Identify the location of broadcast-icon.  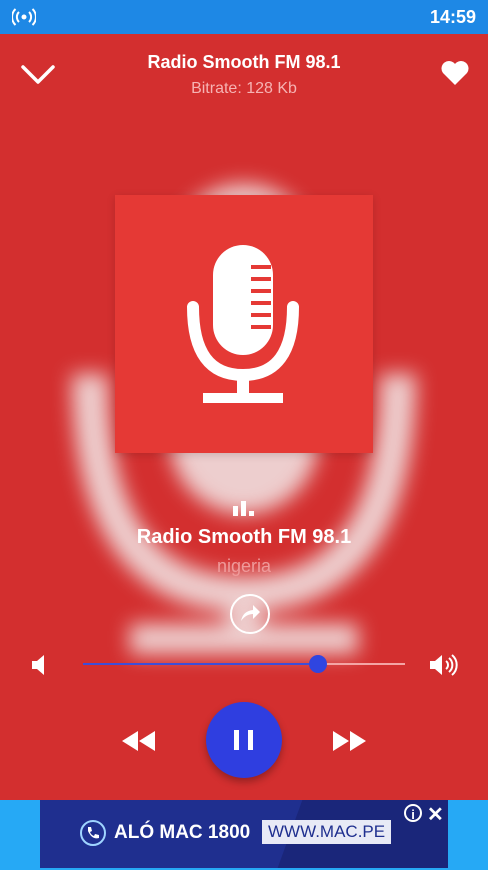
(24, 17).